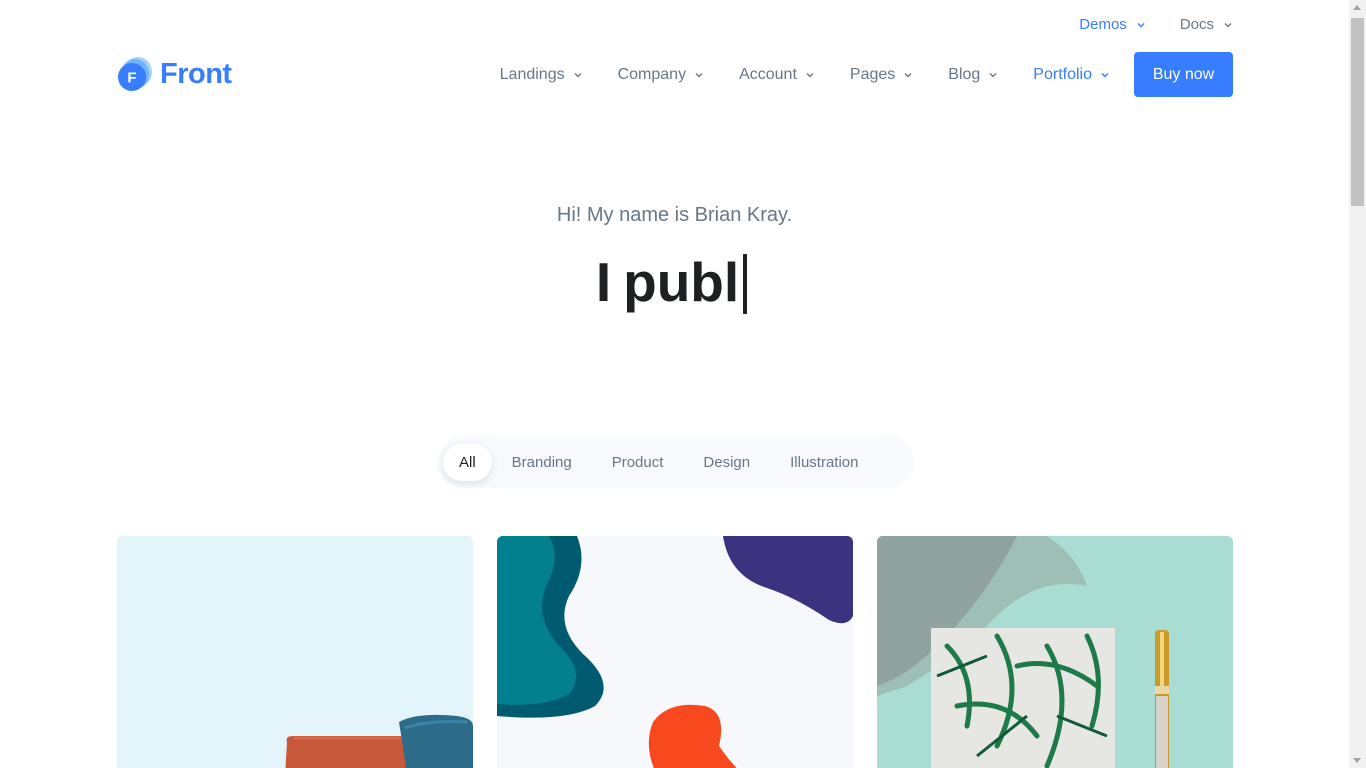  I want to click on nav-item-label: Account, so click(768, 74).